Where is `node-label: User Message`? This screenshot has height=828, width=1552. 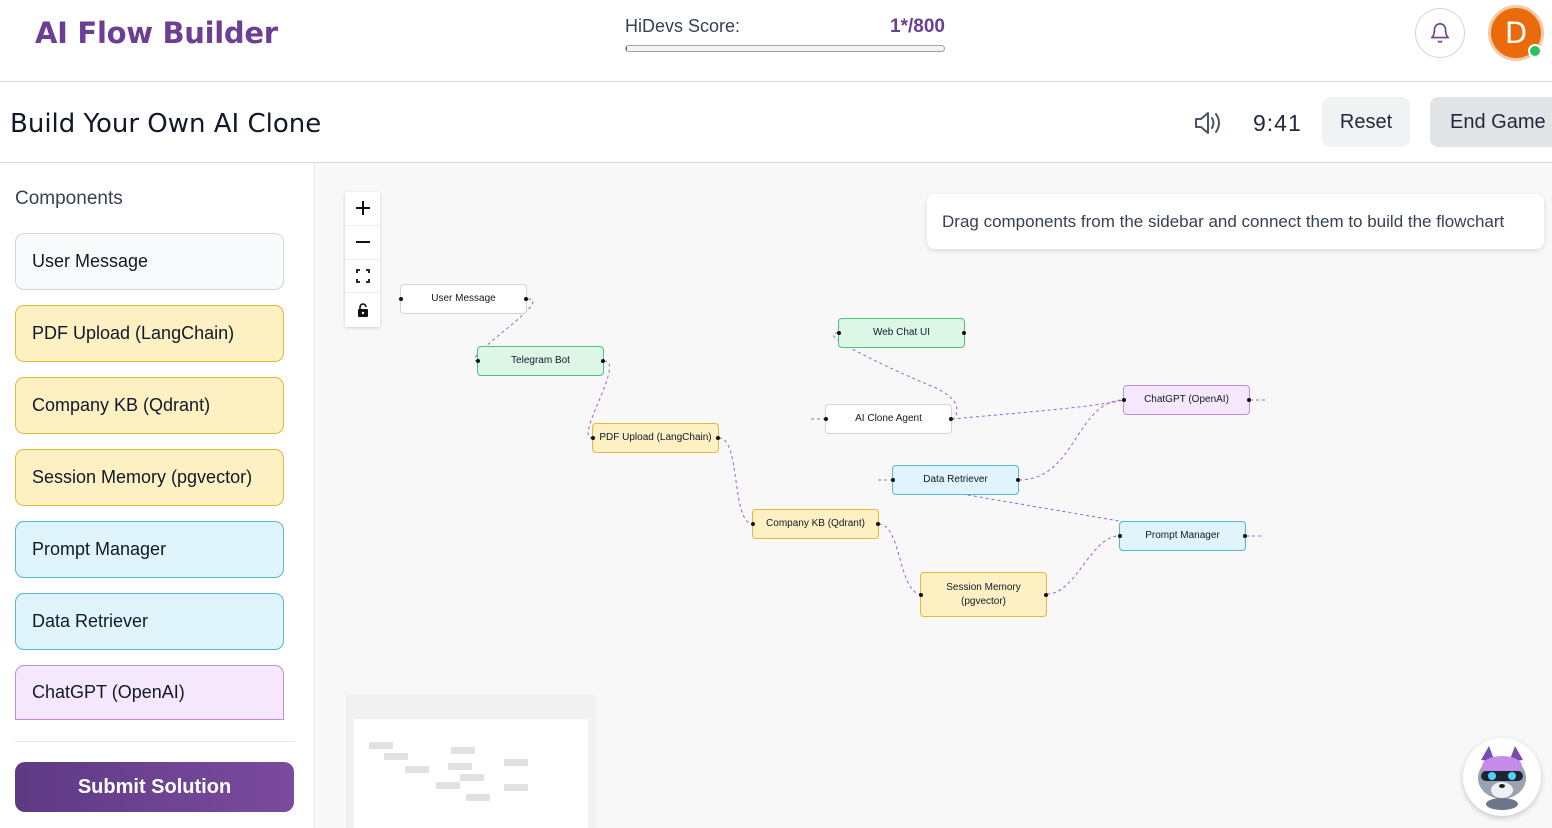 node-label: User Message is located at coordinates (463, 298).